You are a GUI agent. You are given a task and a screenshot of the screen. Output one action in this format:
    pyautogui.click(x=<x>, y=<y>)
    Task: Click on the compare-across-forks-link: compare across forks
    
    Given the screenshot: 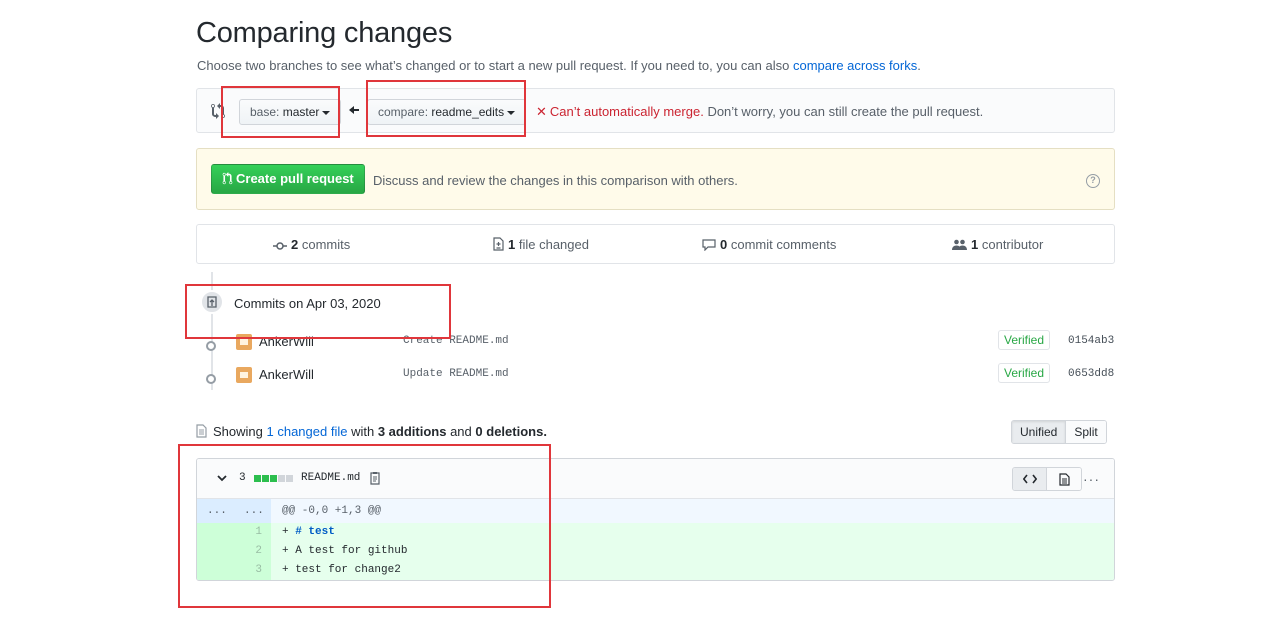 What is the action you would take?
    pyautogui.click(x=855, y=65)
    